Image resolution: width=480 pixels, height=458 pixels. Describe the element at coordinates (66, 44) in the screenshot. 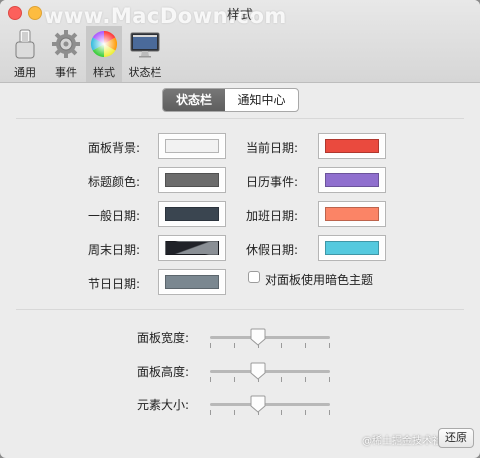

I see `gear-icon` at that location.